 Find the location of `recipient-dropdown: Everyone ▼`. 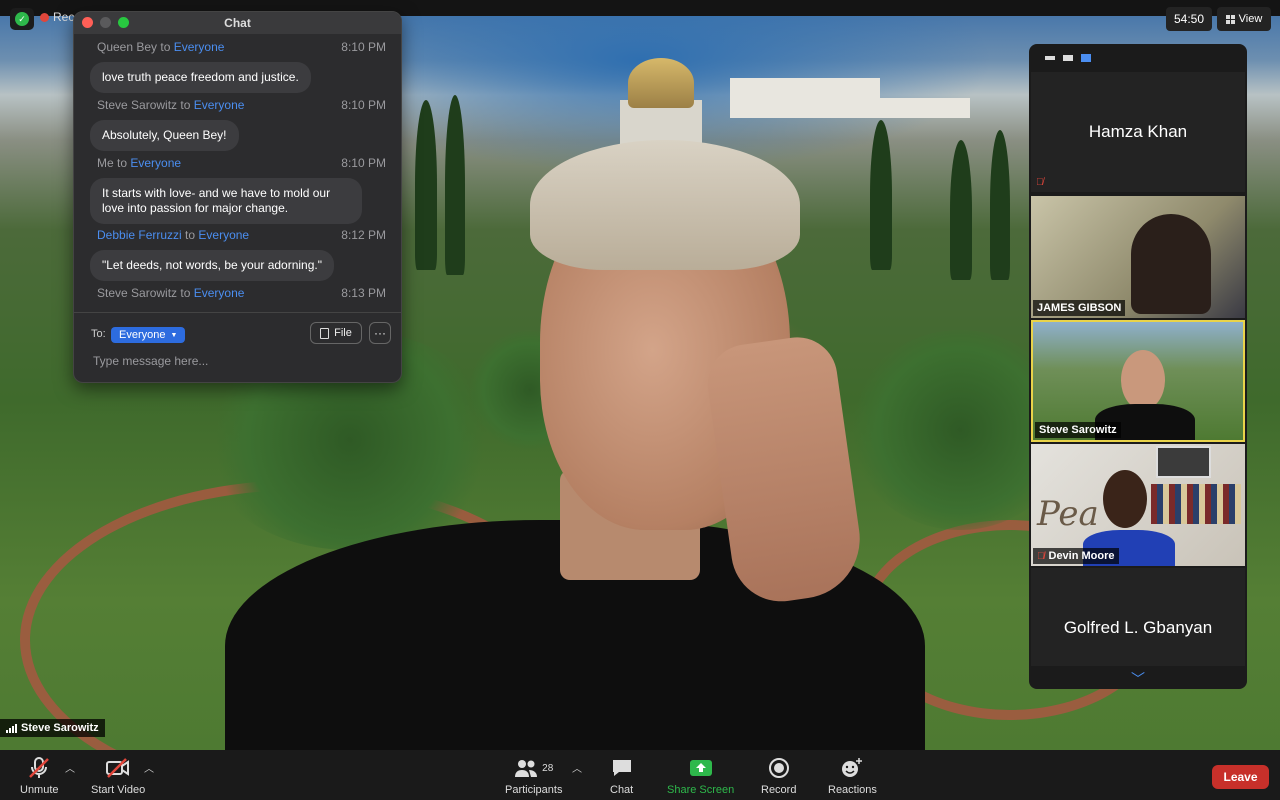

recipient-dropdown: Everyone ▼ is located at coordinates (148, 335).